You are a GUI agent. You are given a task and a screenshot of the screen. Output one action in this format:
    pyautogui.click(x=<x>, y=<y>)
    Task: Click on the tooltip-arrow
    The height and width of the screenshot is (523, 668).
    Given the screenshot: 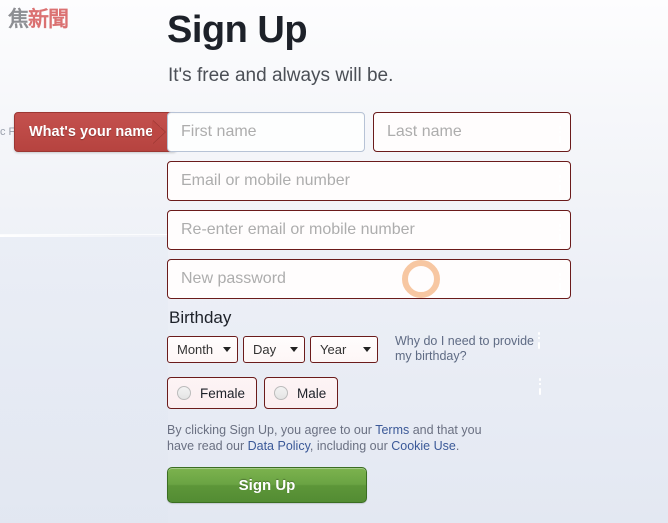 What is the action you would take?
    pyautogui.click(x=158, y=132)
    